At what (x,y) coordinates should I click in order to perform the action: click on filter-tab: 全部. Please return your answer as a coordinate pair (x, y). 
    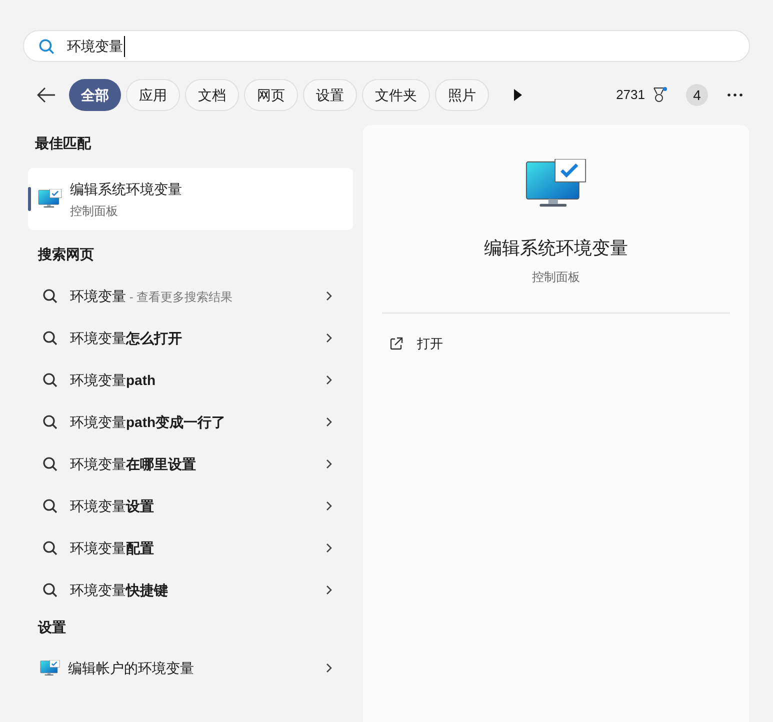
    Looking at the image, I should click on (95, 95).